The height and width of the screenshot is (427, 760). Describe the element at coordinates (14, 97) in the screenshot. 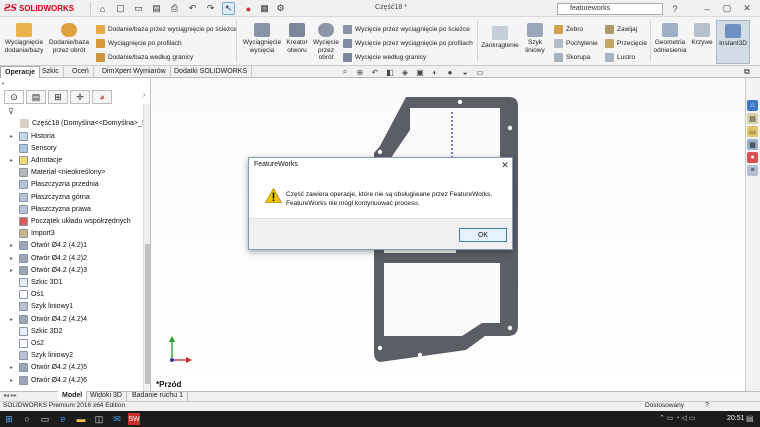

I see `feature-tree-tab-icon: ⊙` at that location.